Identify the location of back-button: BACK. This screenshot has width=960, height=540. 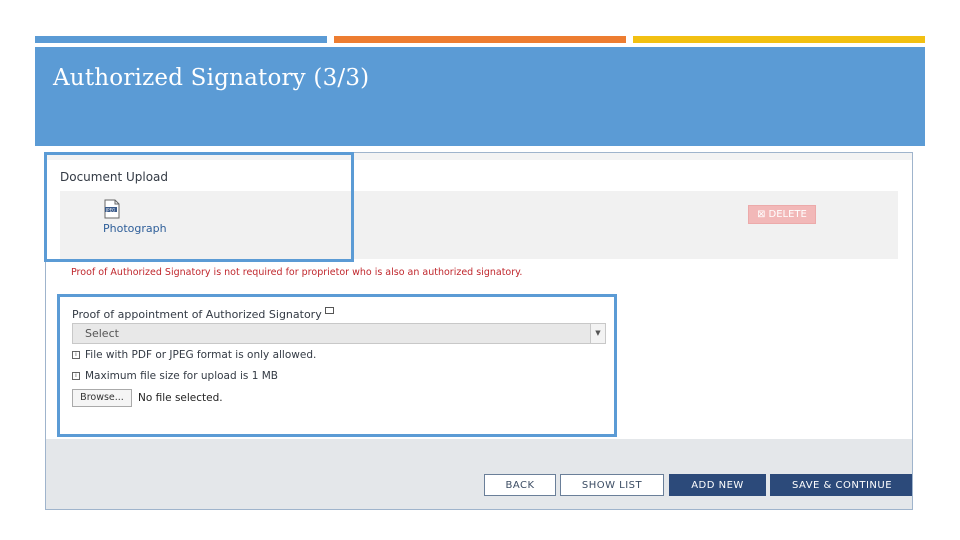
(520, 485).